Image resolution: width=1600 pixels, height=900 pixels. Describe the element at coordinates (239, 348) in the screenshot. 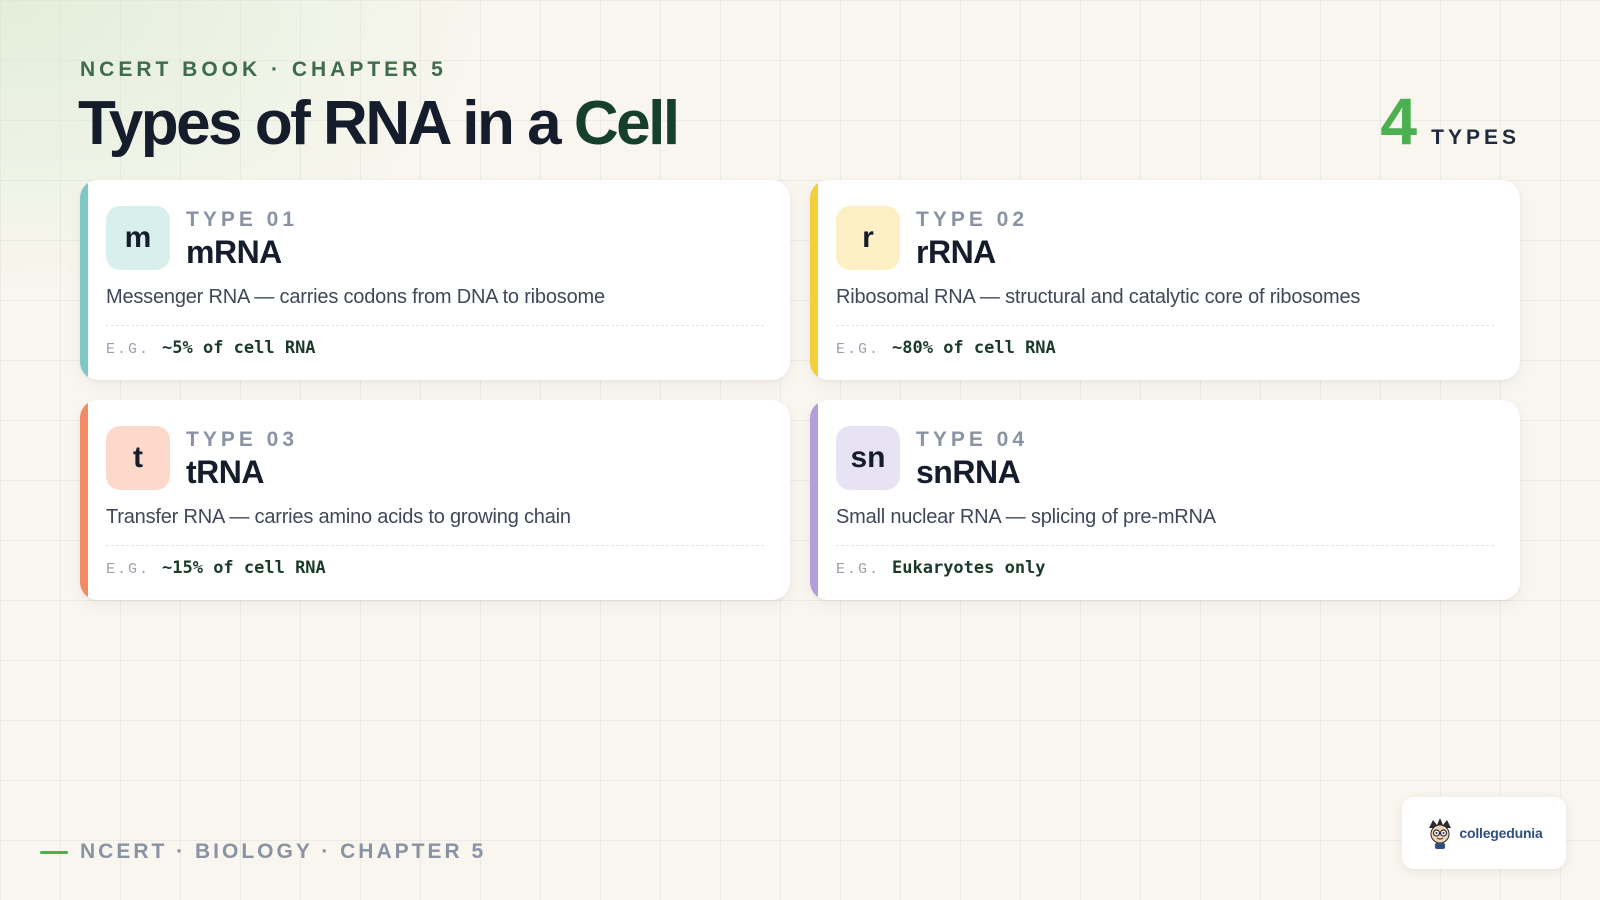

I see `card-example-value: ~5% of cell RNA` at that location.